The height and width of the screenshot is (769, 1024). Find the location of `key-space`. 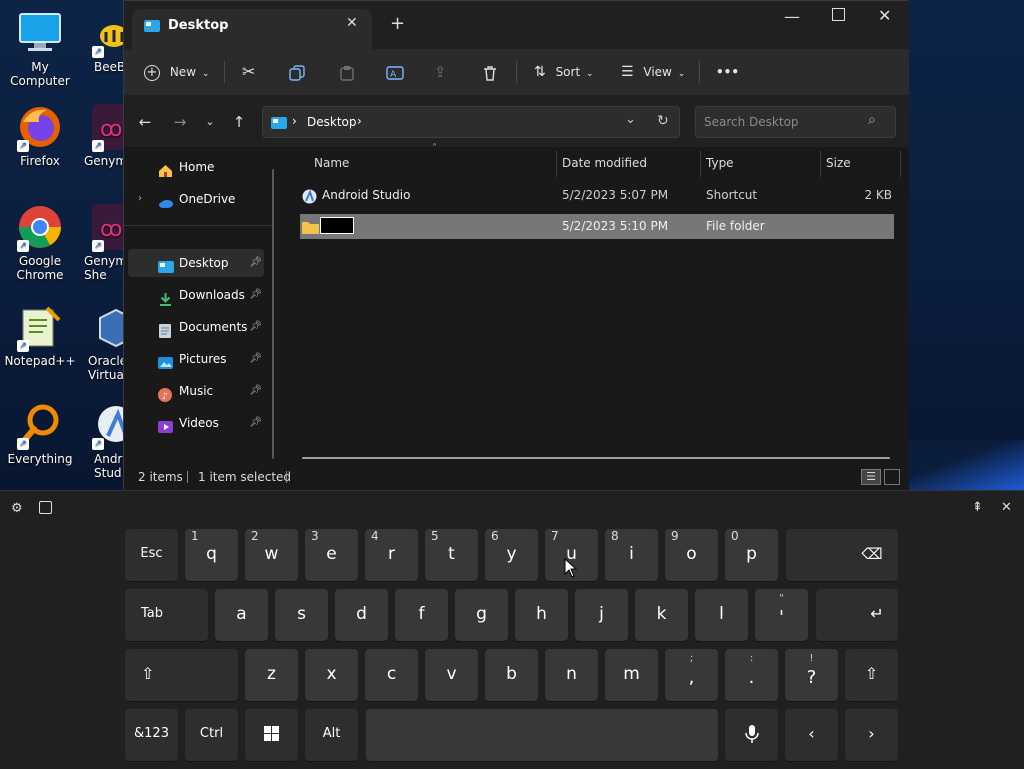

key-space is located at coordinates (542, 735).